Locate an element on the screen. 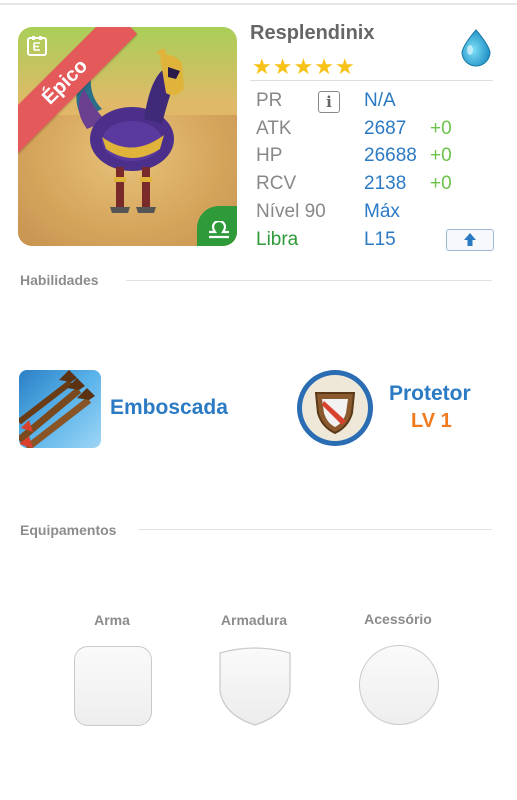 The height and width of the screenshot is (800, 517). zodiac-badge is located at coordinates (217, 226).